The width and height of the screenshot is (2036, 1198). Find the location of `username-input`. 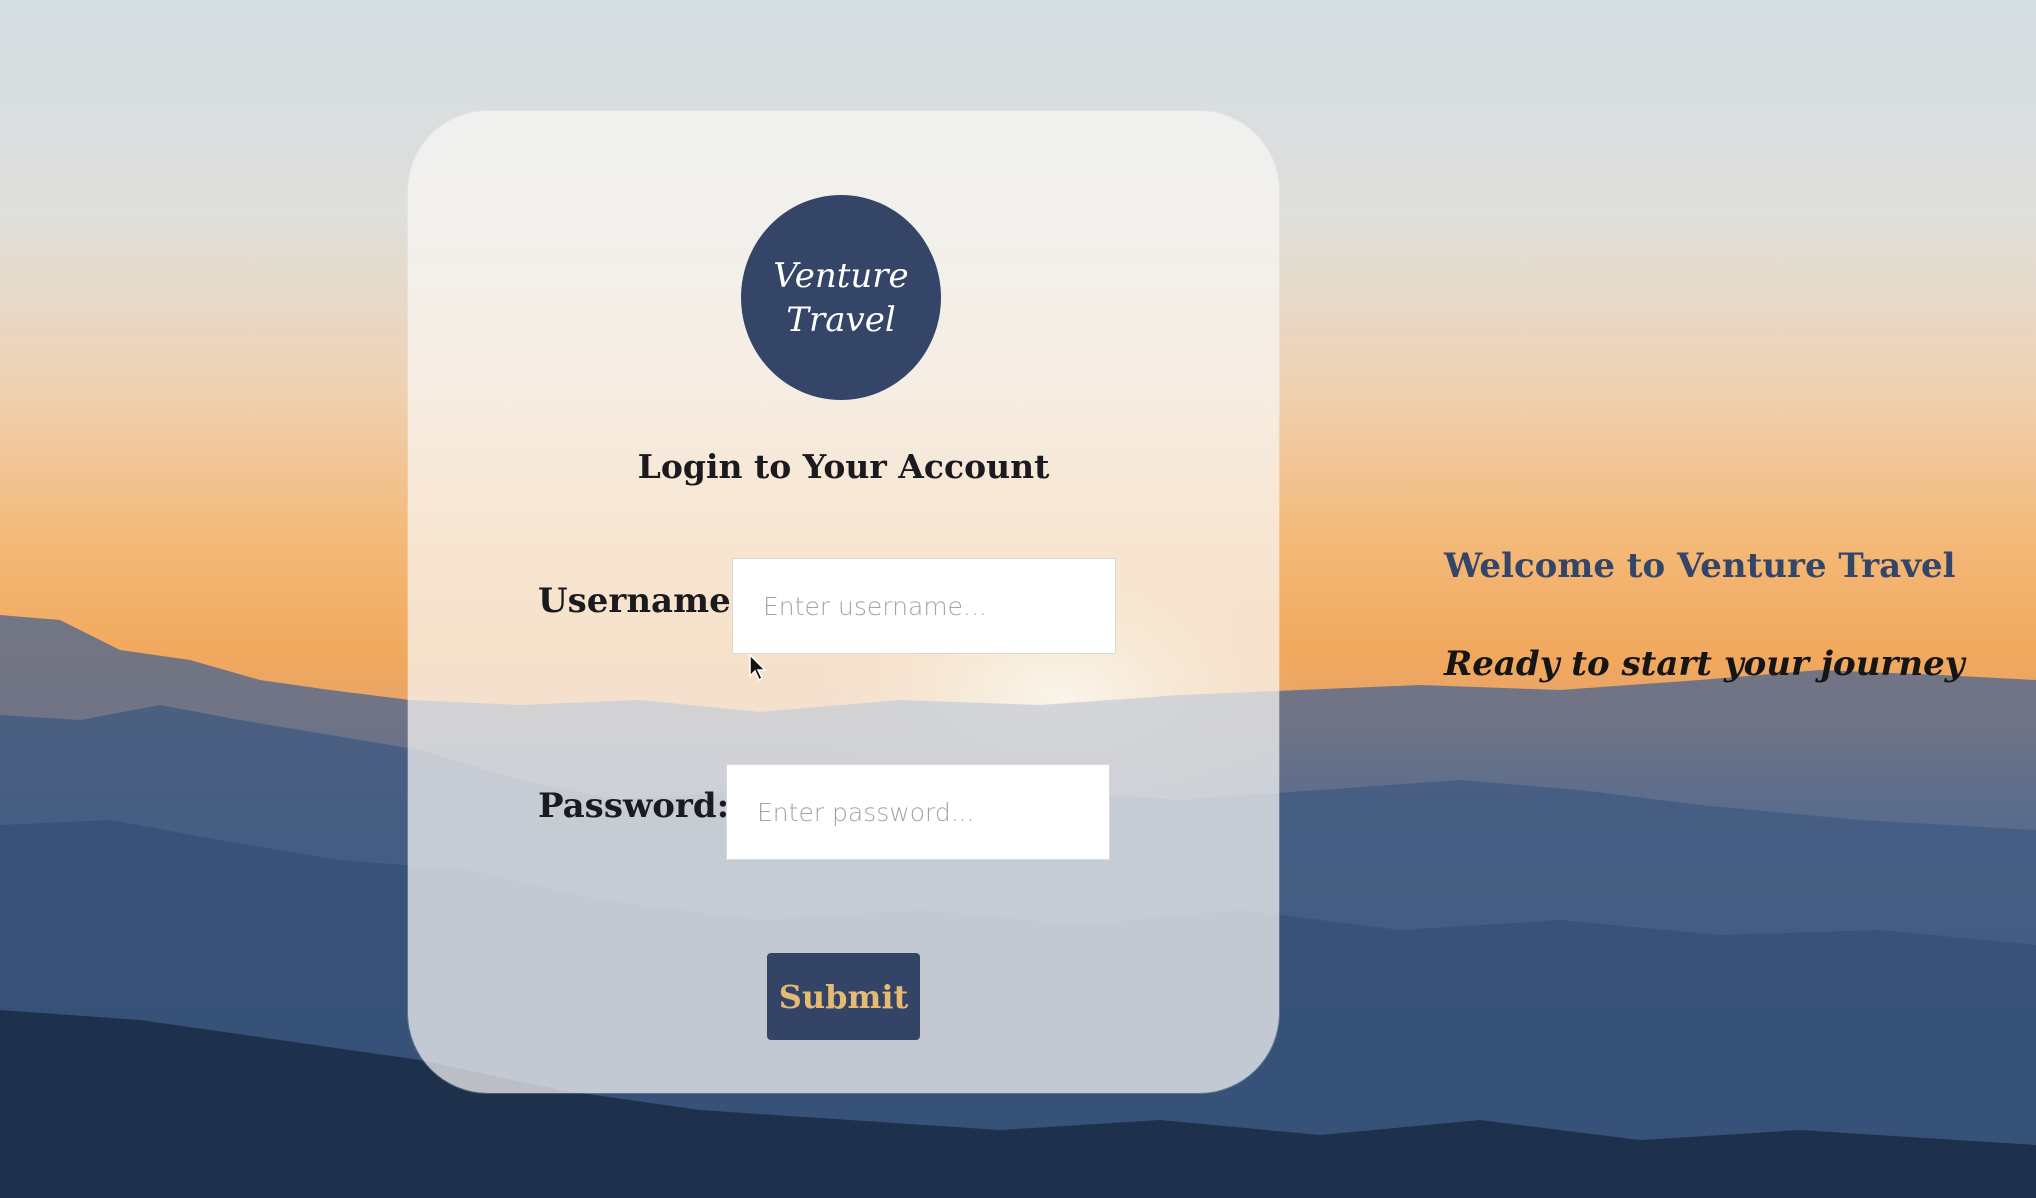

username-input is located at coordinates (924, 606).